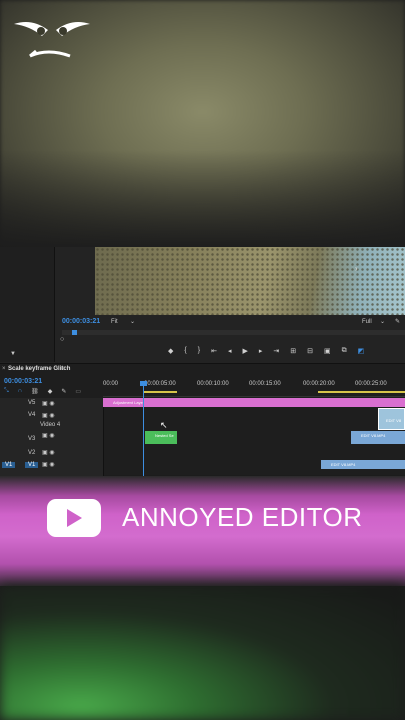 Image resolution: width=405 pixels, height=720 pixels. I want to click on ruler-tick-label: 00:00:10:00, so click(213, 384).